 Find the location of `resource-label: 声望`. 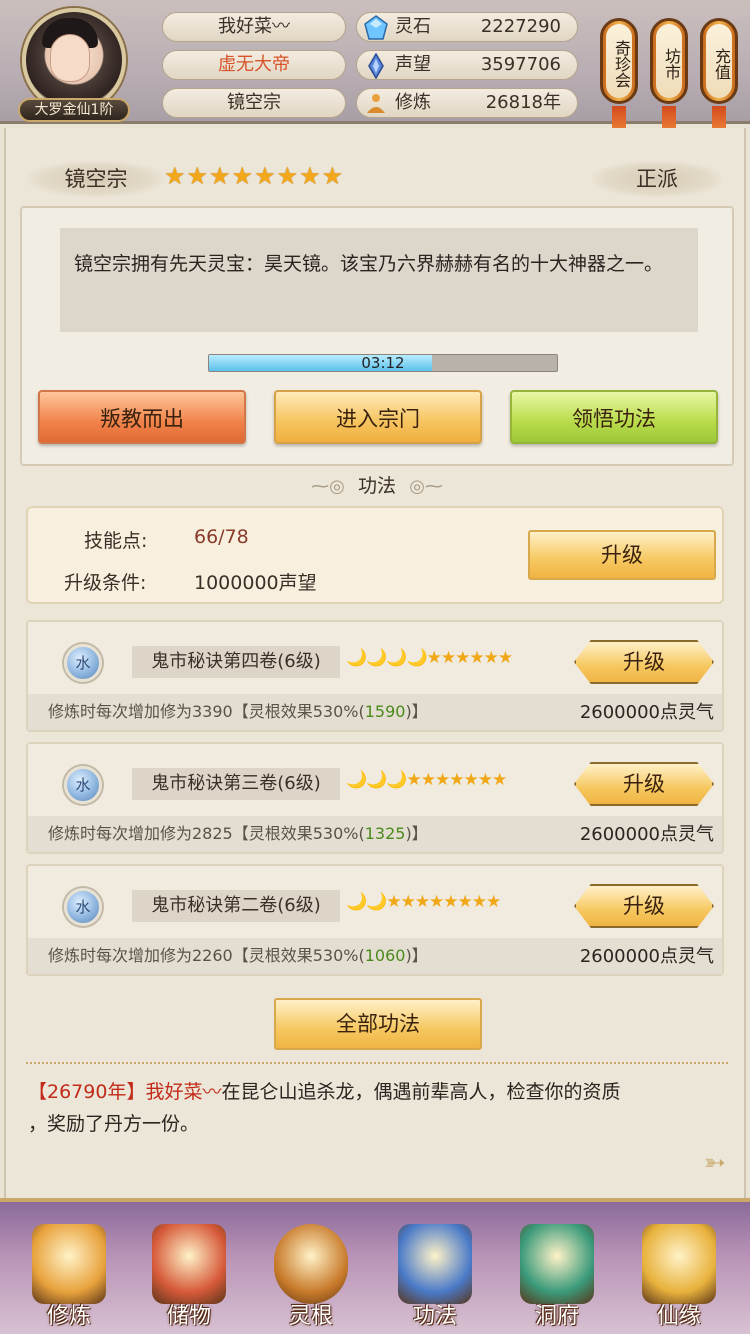

resource-label: 声望 is located at coordinates (413, 64).